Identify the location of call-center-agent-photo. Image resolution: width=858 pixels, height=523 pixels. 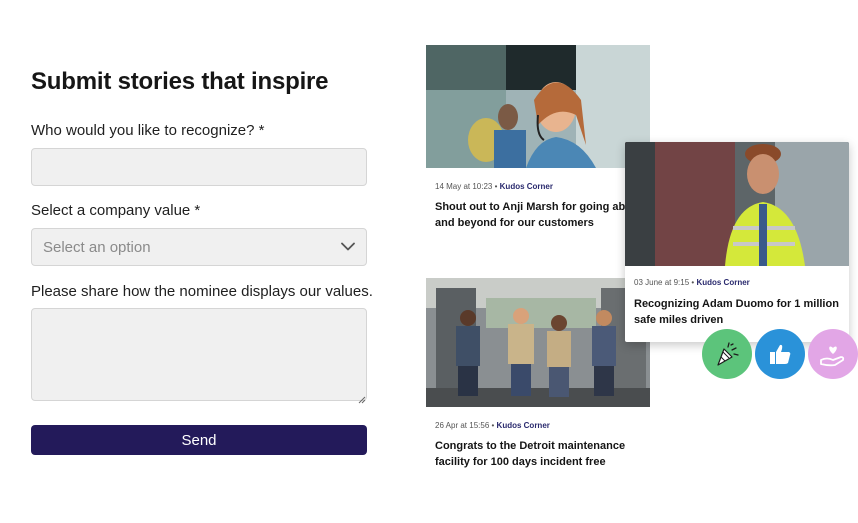
(538, 106).